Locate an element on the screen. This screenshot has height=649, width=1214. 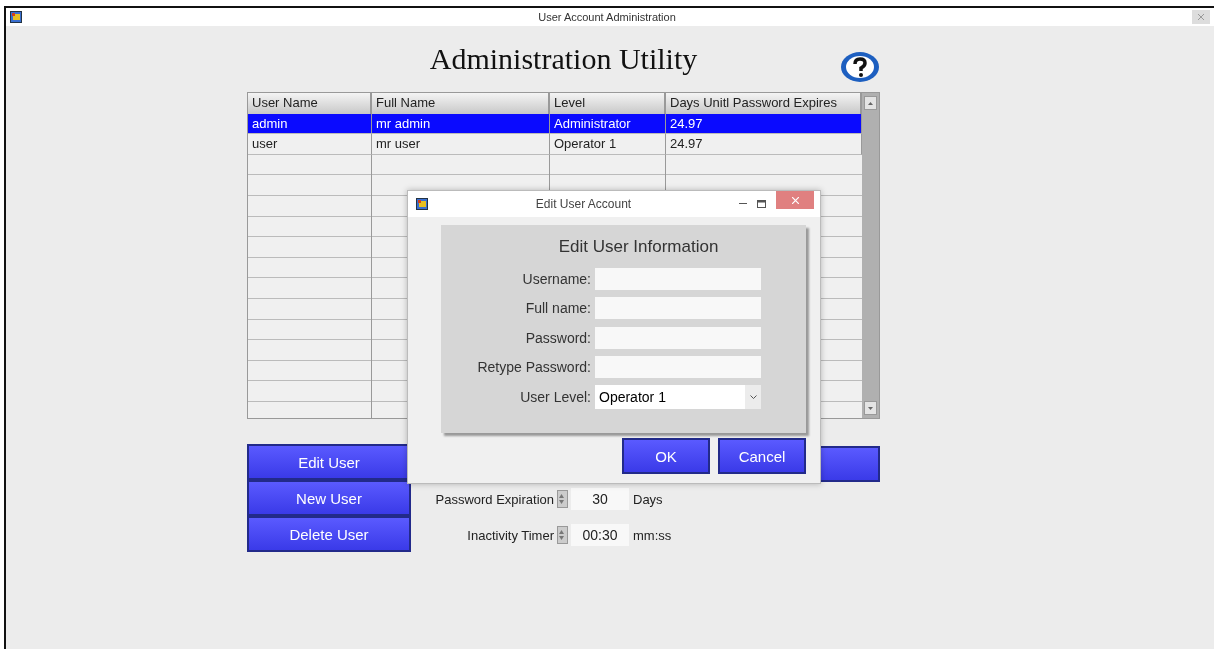
maximize-icon is located at coordinates (761, 204).